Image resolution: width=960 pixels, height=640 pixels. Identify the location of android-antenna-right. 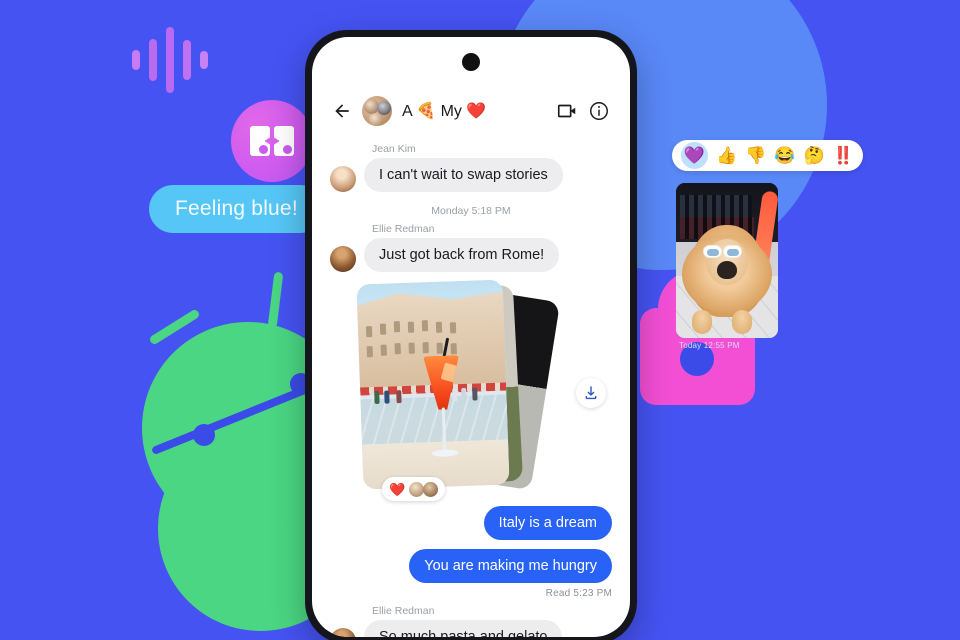
(275, 300).